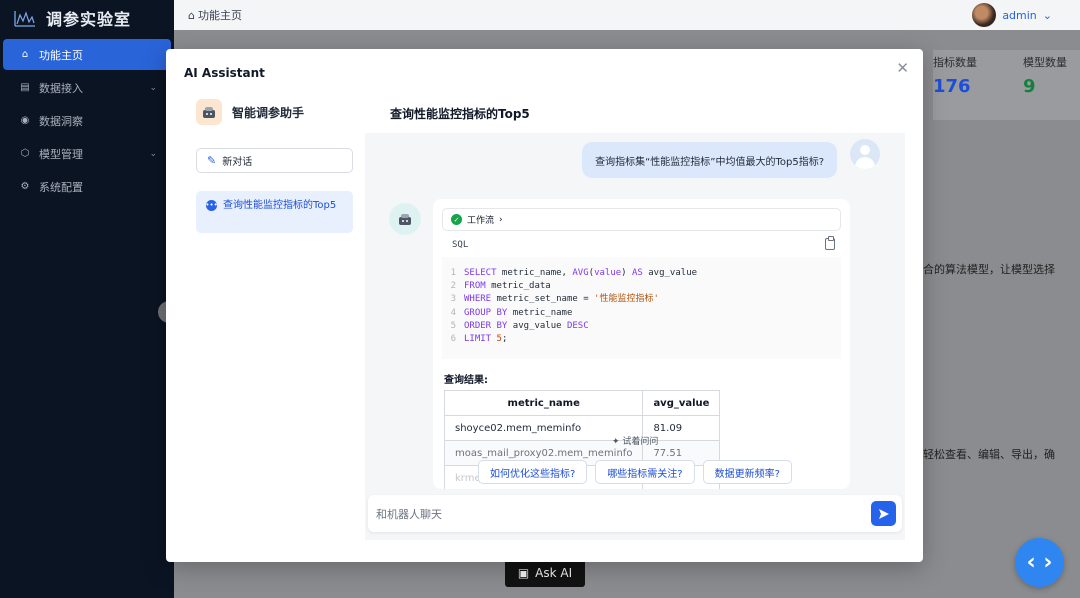 This screenshot has height=598, width=1080. Describe the element at coordinates (641, 219) in the screenshot. I see `workflow-toggle: ✓ 工作流 ›` at that location.